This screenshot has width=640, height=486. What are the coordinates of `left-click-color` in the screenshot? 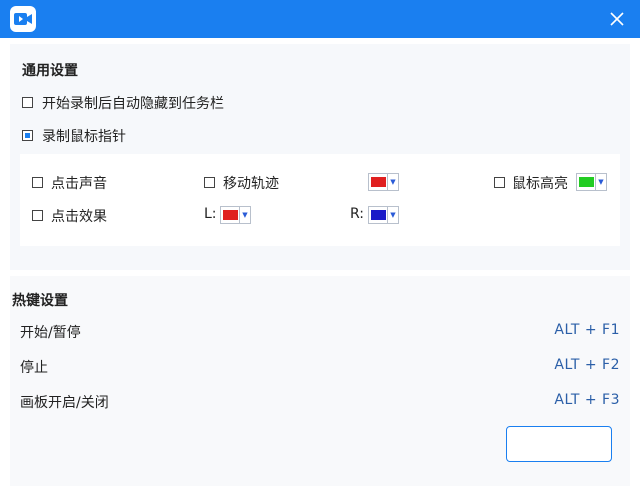 It's located at (230, 215).